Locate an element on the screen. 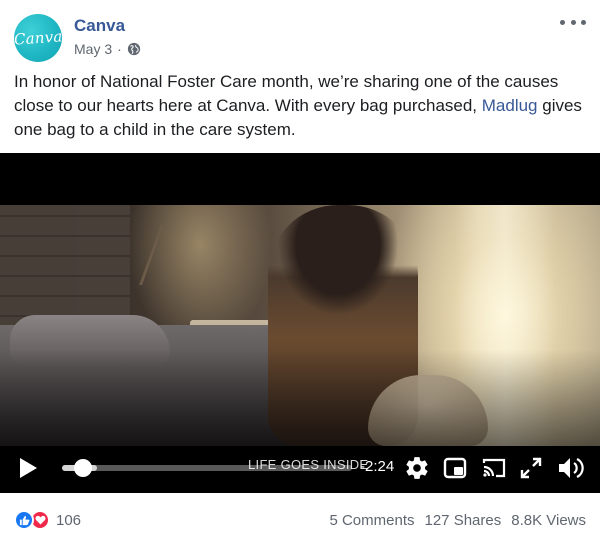  post-stats: 5 Comments 127 Shares 8.8K Views is located at coordinates (457, 520).